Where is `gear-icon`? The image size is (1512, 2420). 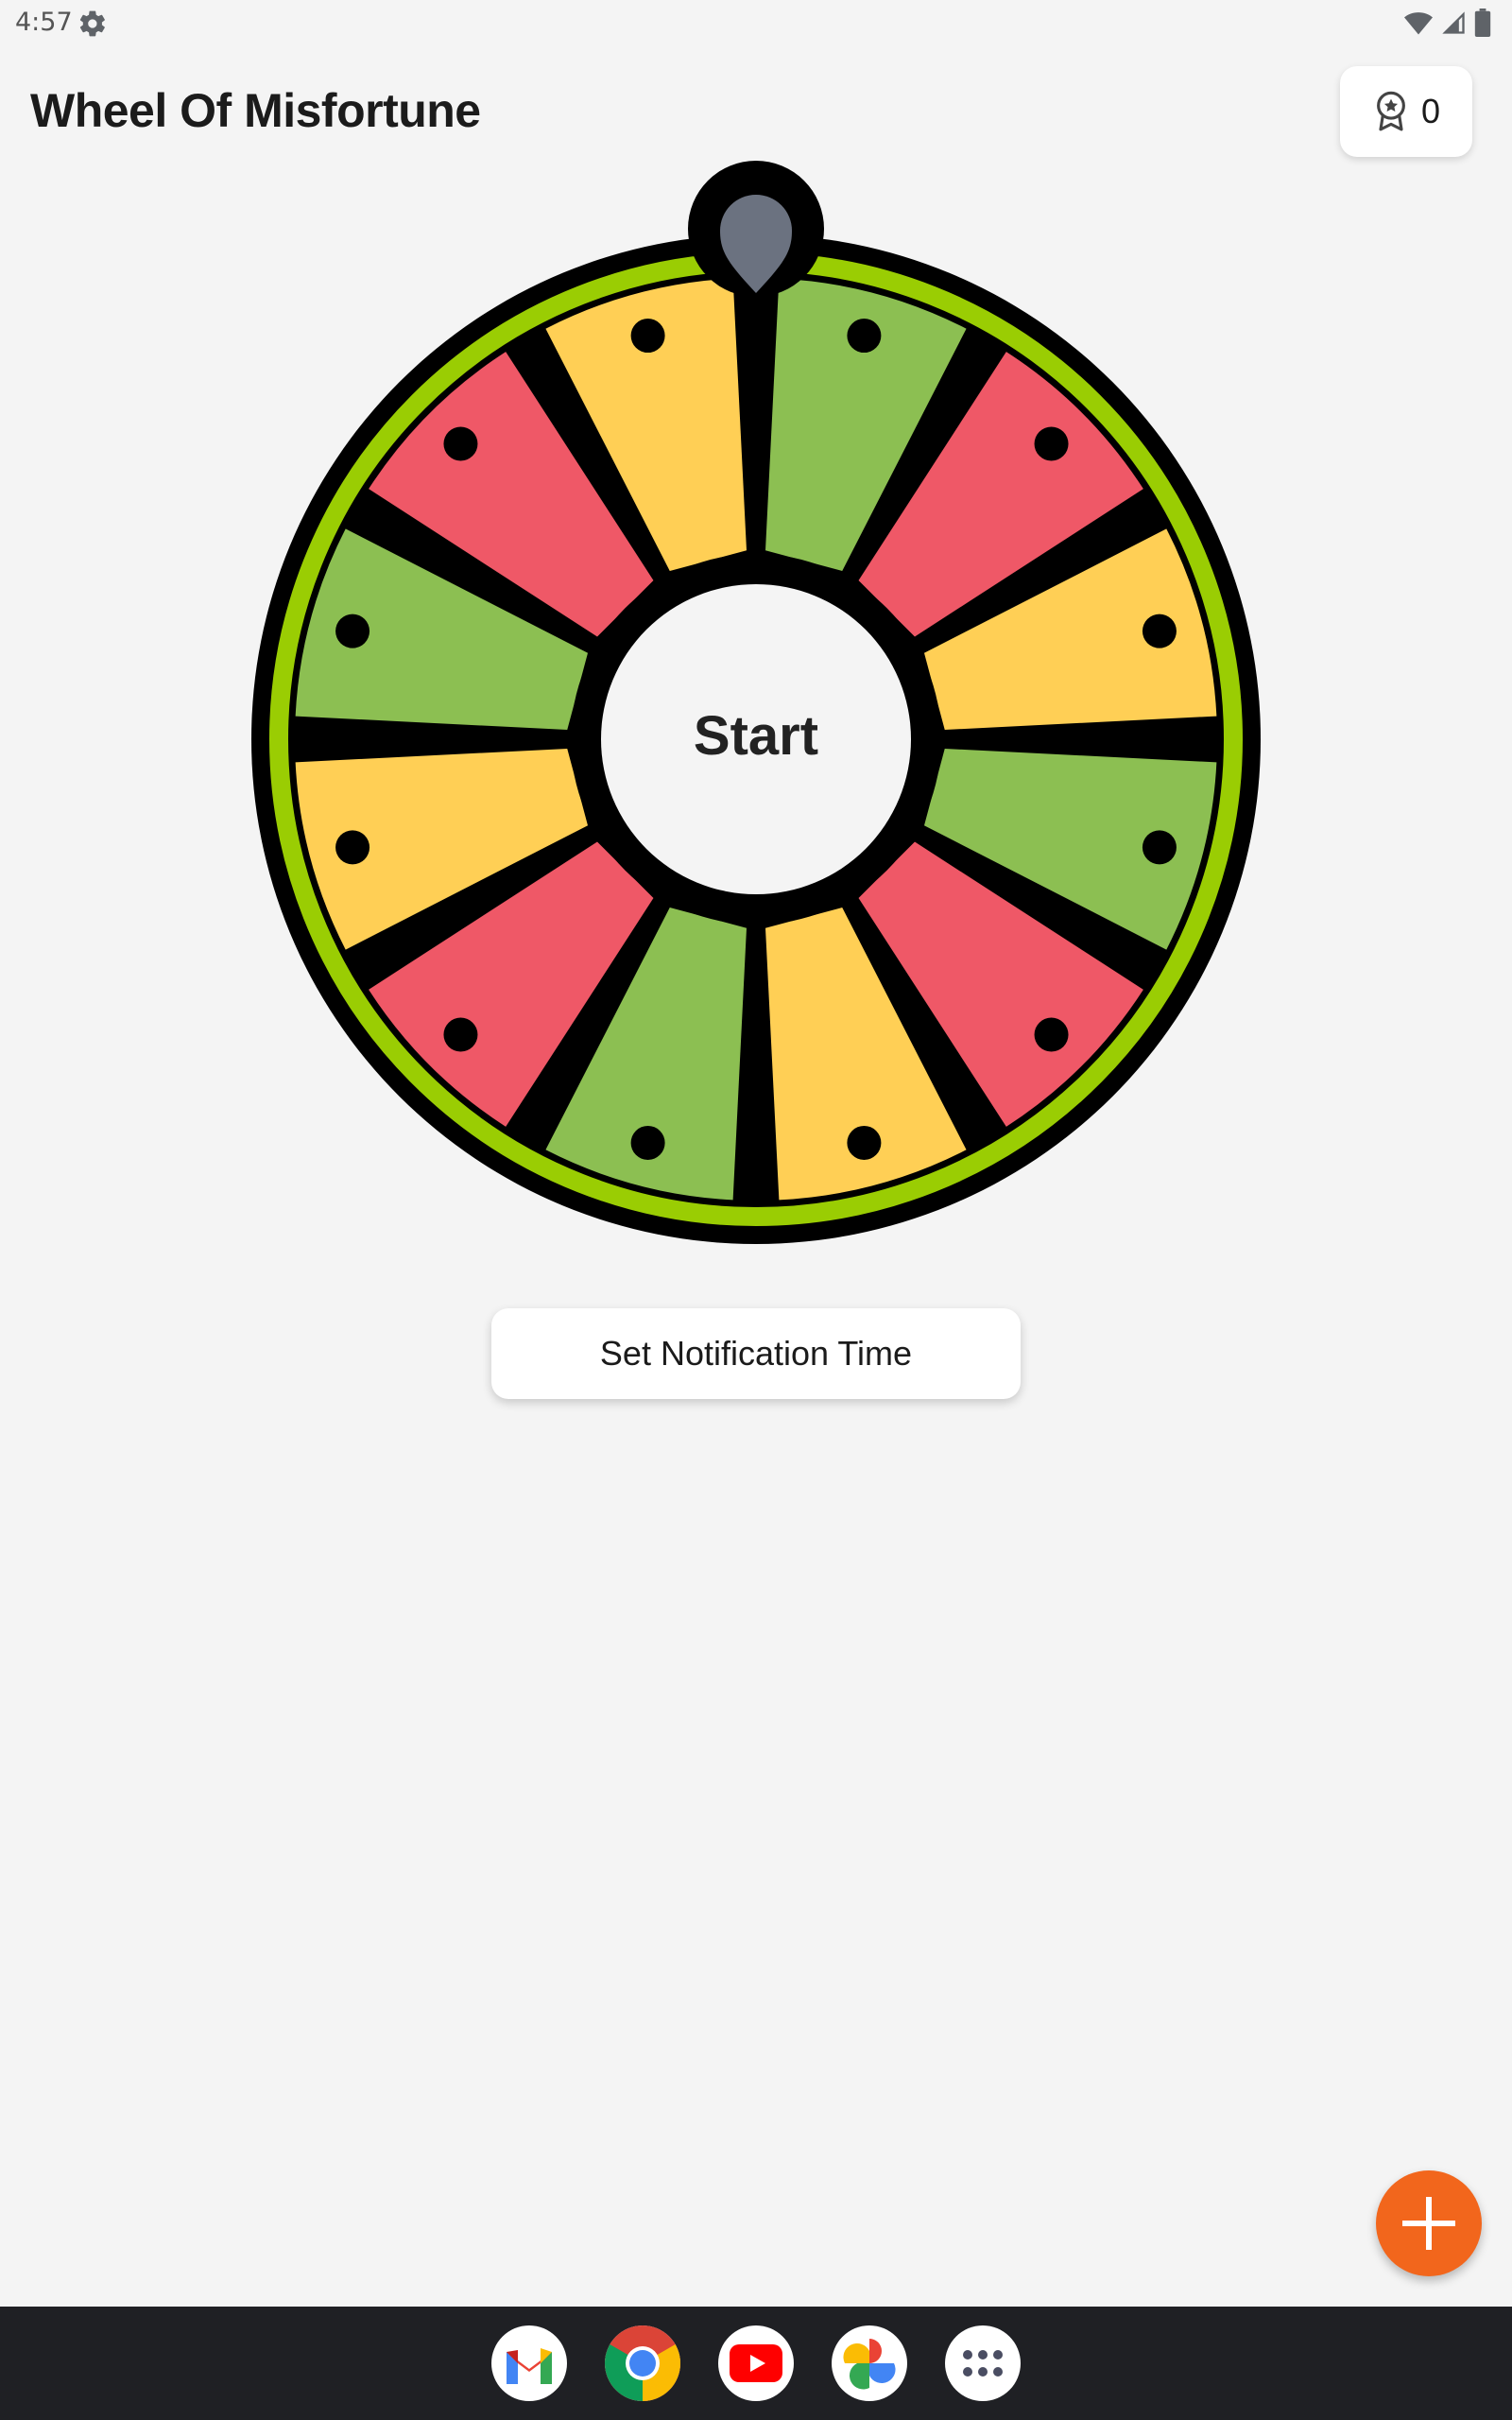
gear-icon is located at coordinates (92, 24).